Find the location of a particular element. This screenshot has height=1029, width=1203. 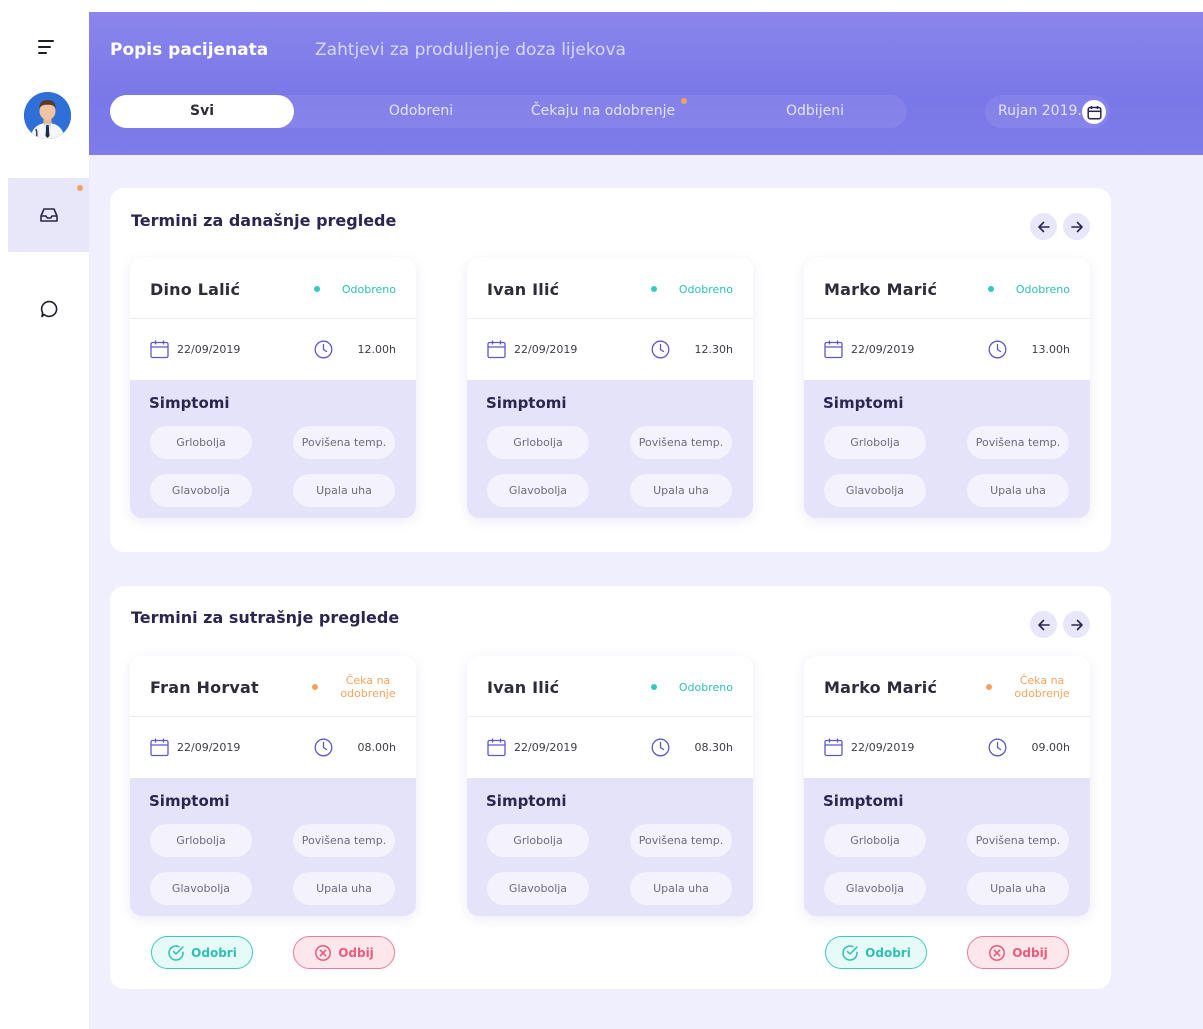

section-title: Termini za sutrašnje preglede is located at coordinates (265, 617).